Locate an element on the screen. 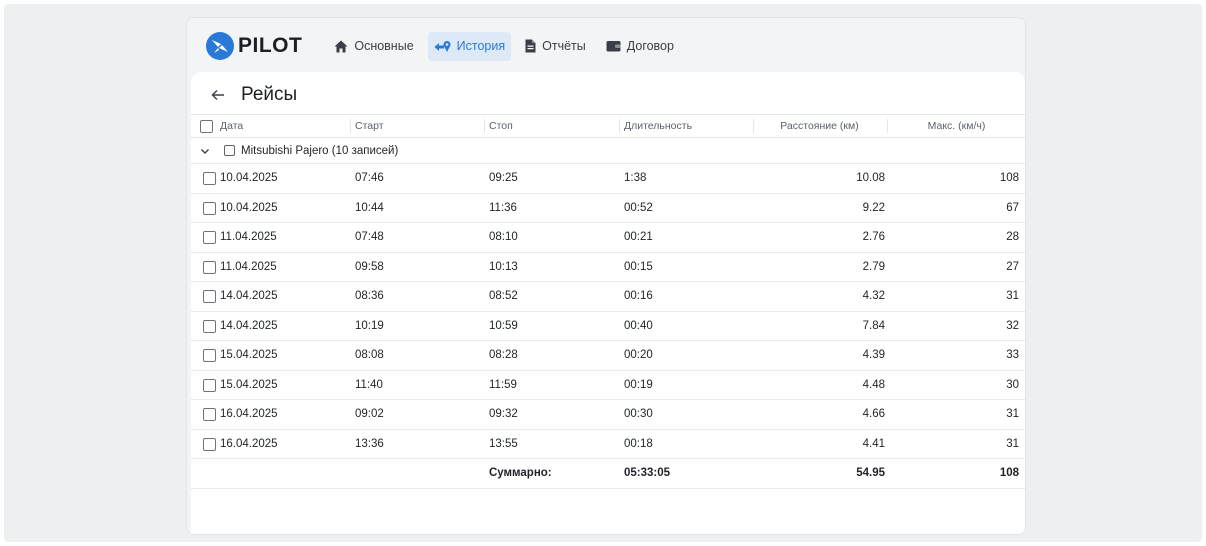 This screenshot has height=546, width=1206. table-row: 16.04.2025 09:02 09:32 00:30 4.66 31 is located at coordinates (608, 415).